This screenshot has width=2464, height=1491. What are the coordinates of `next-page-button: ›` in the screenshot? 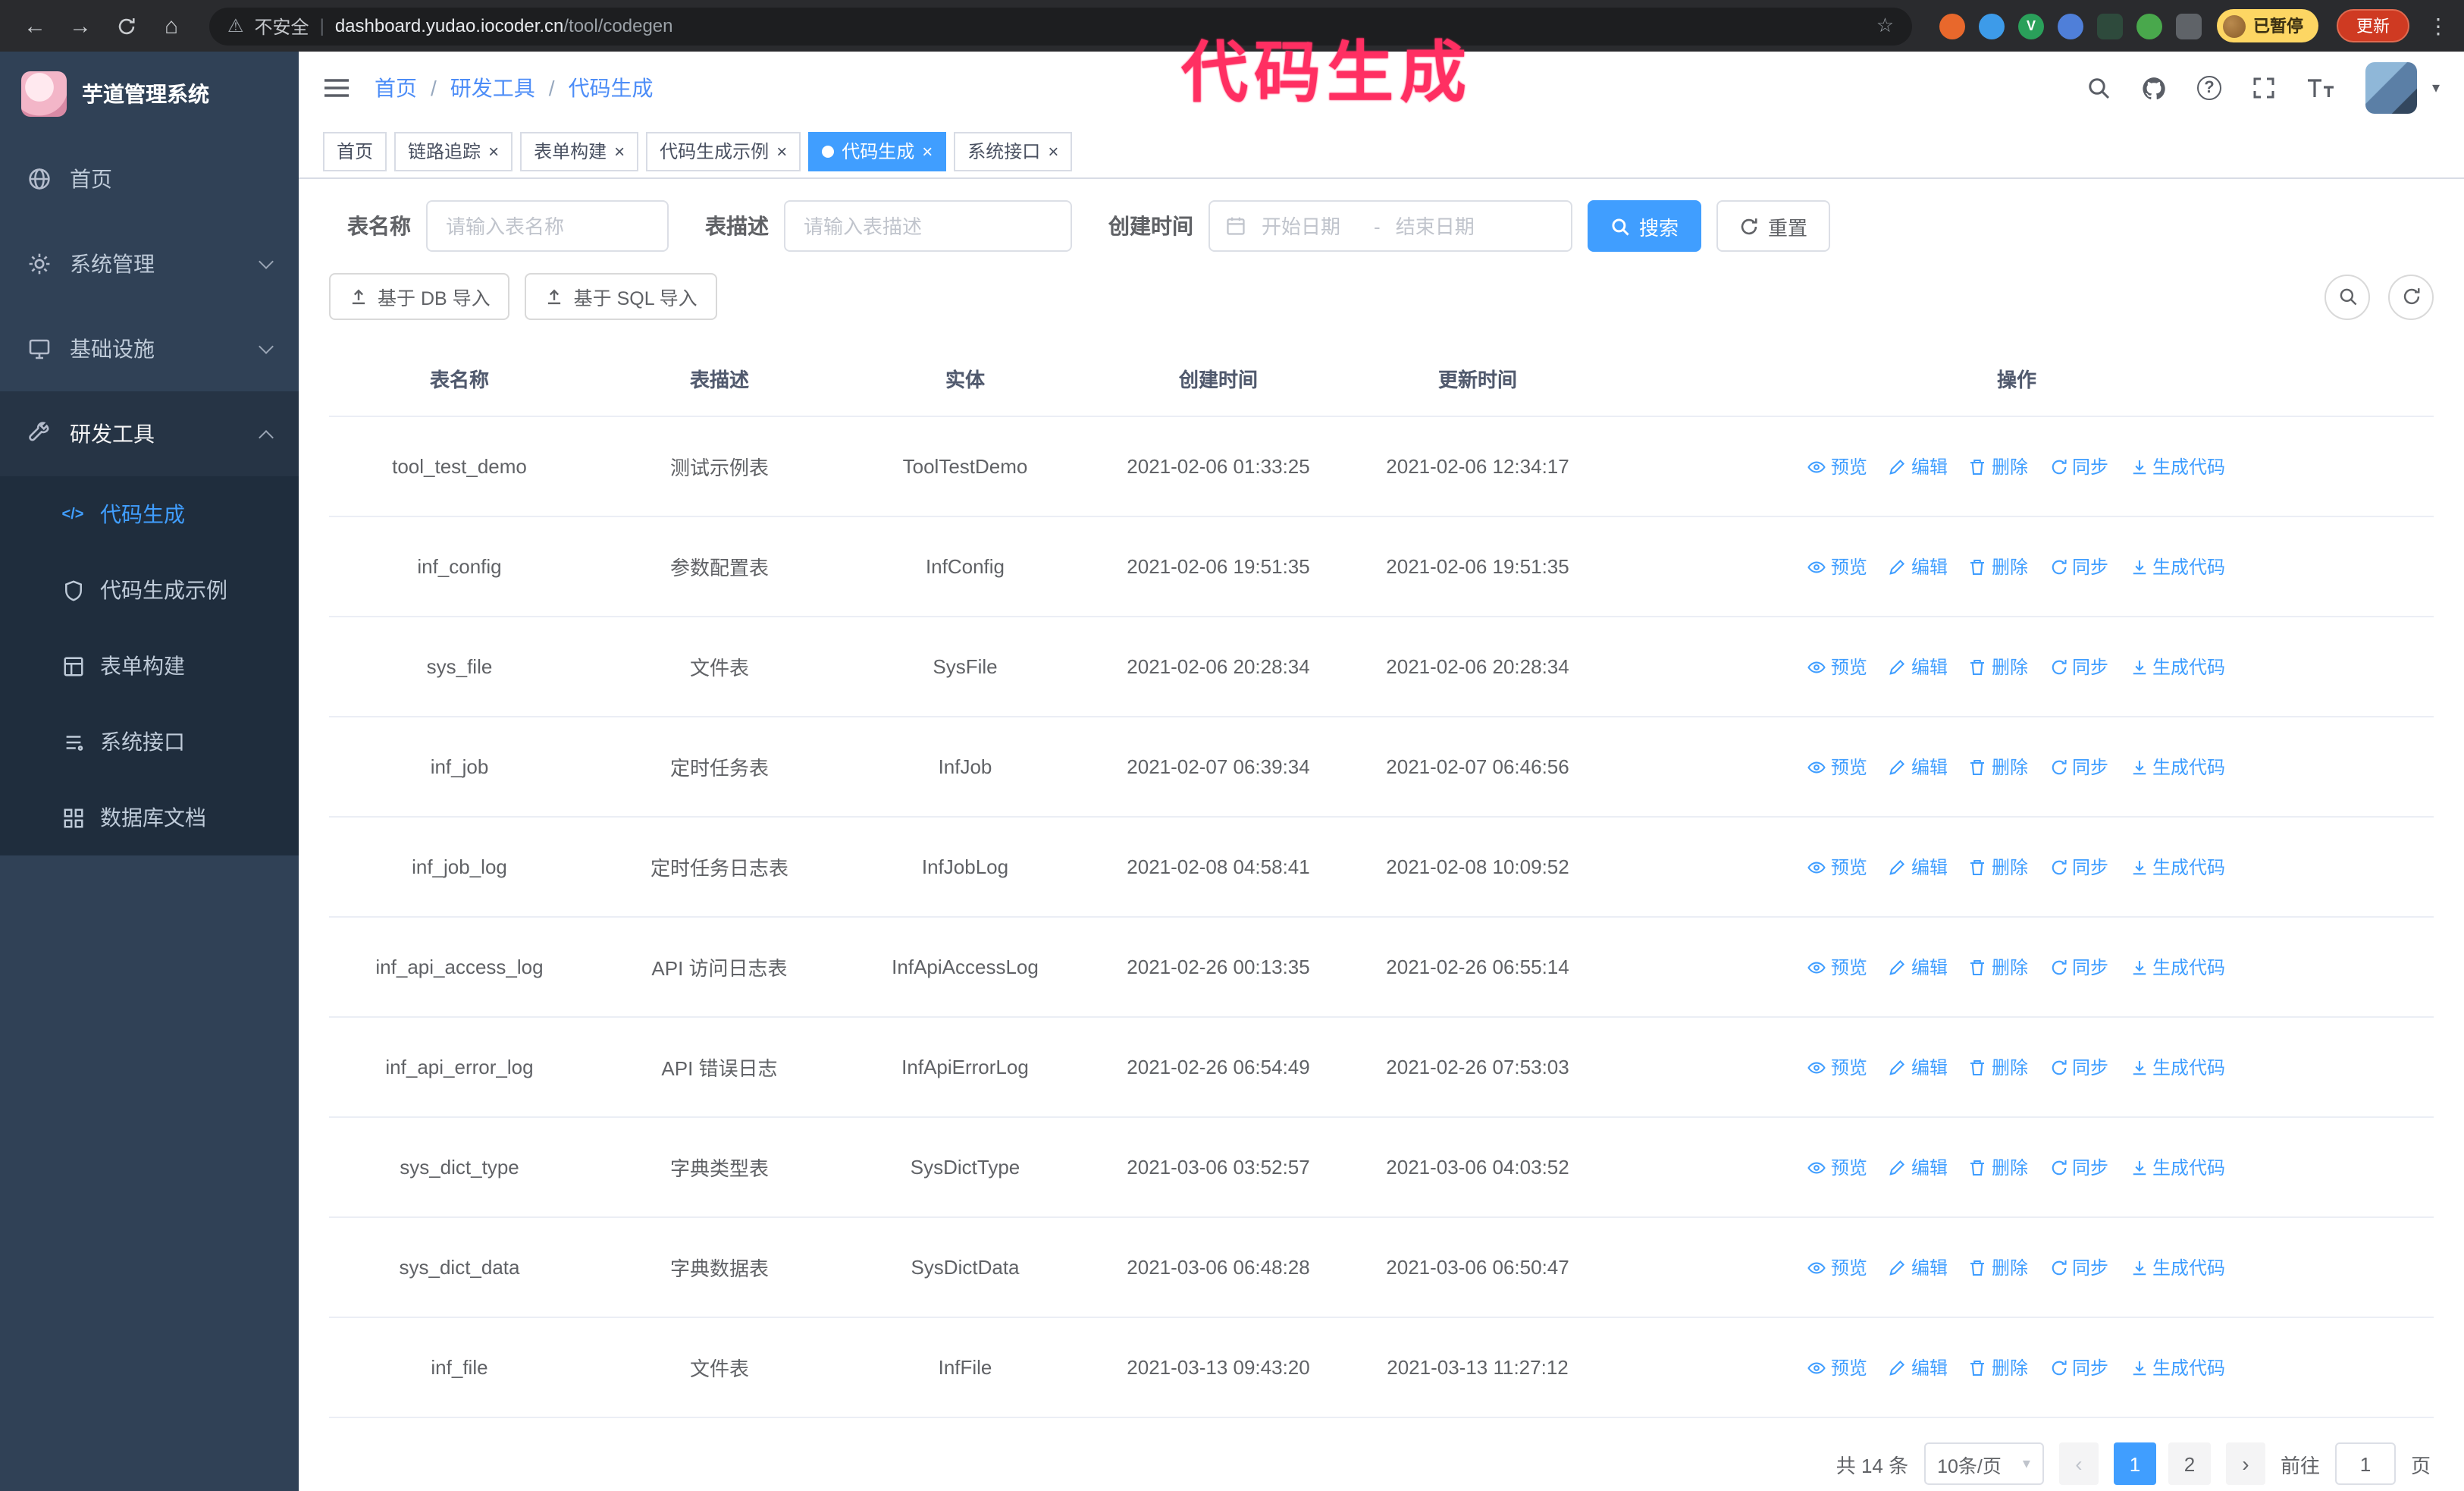 It's located at (2245, 1463).